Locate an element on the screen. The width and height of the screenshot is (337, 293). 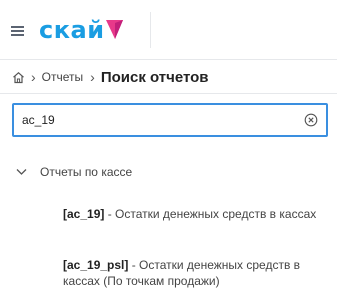
search-box is located at coordinates (170, 120).